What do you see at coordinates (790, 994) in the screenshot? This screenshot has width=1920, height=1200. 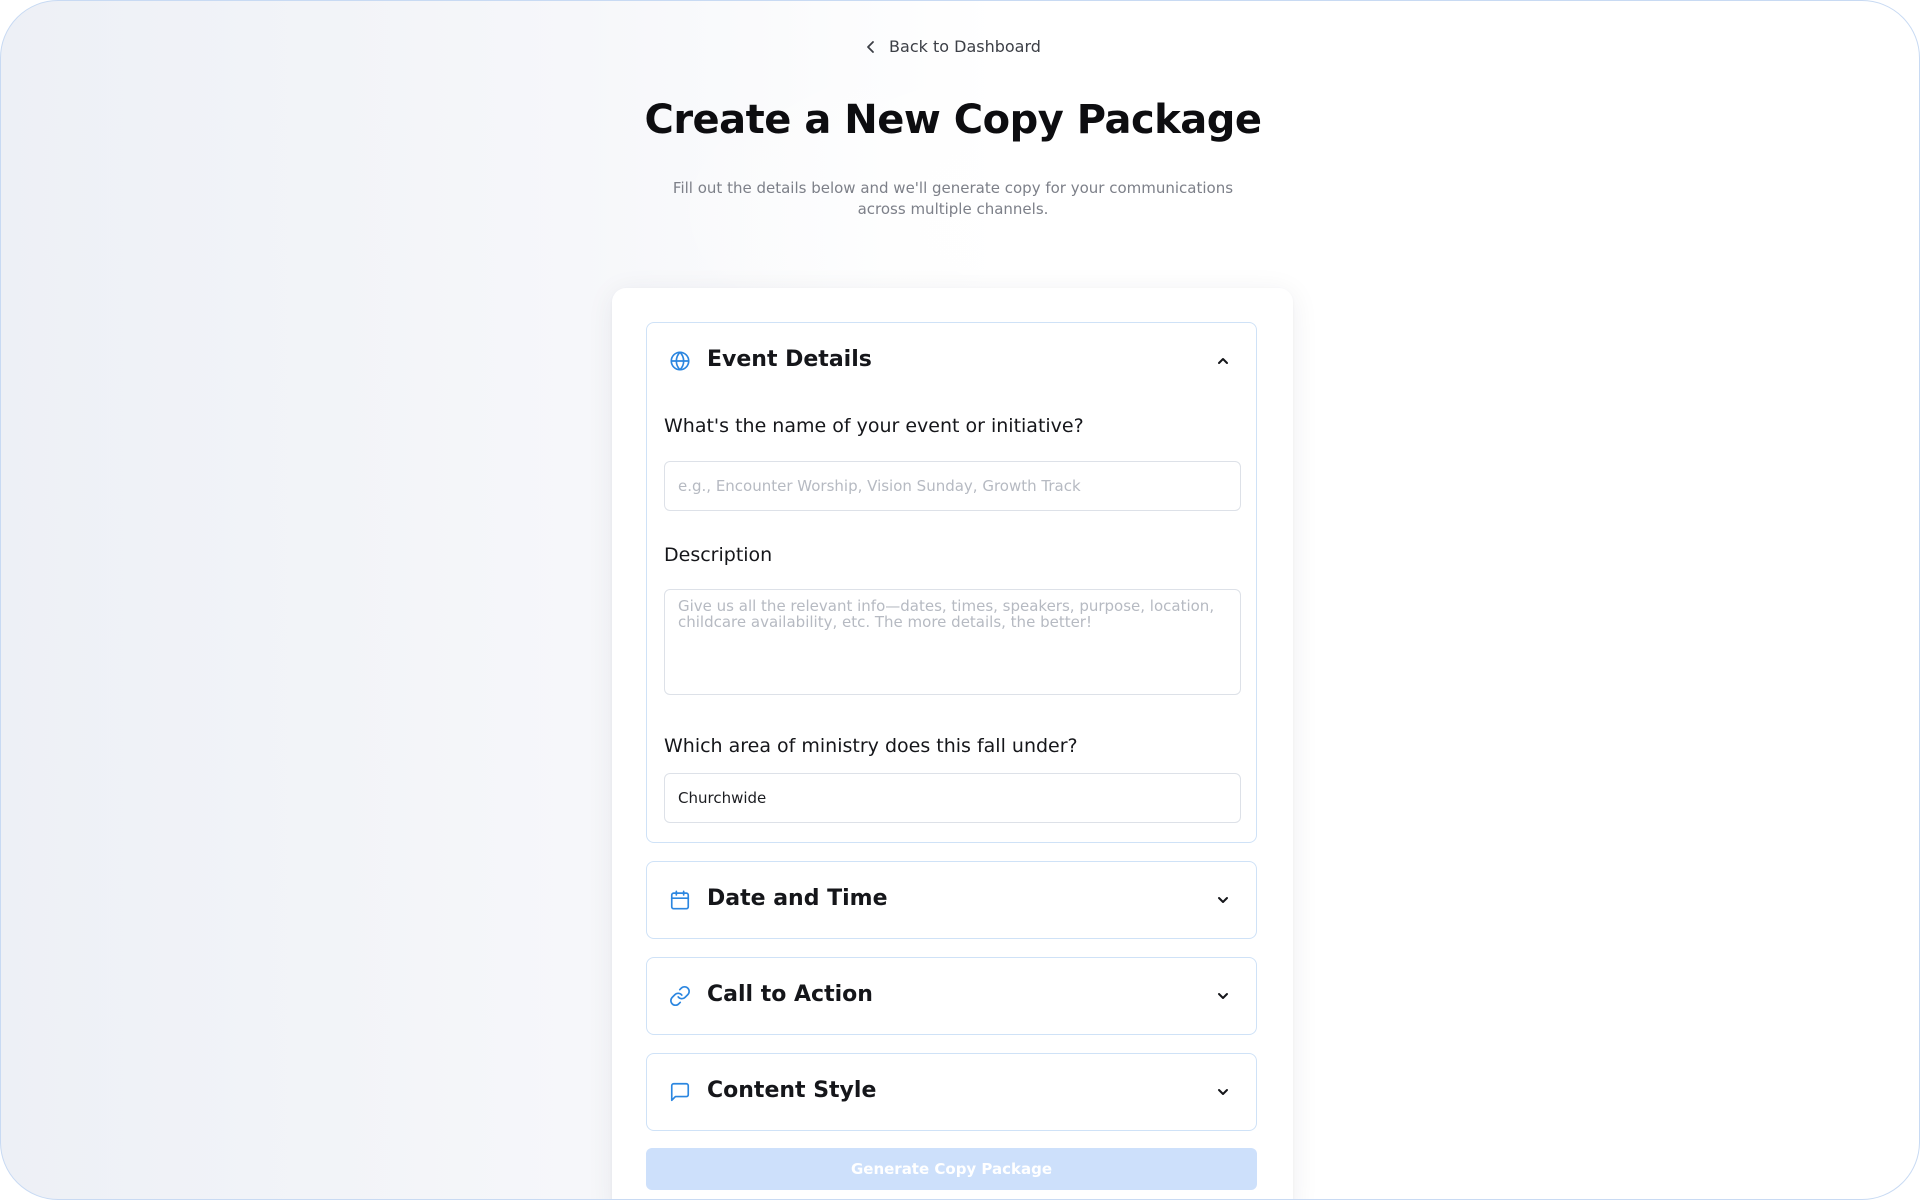 I see `section-title: Call to Action` at bounding box center [790, 994].